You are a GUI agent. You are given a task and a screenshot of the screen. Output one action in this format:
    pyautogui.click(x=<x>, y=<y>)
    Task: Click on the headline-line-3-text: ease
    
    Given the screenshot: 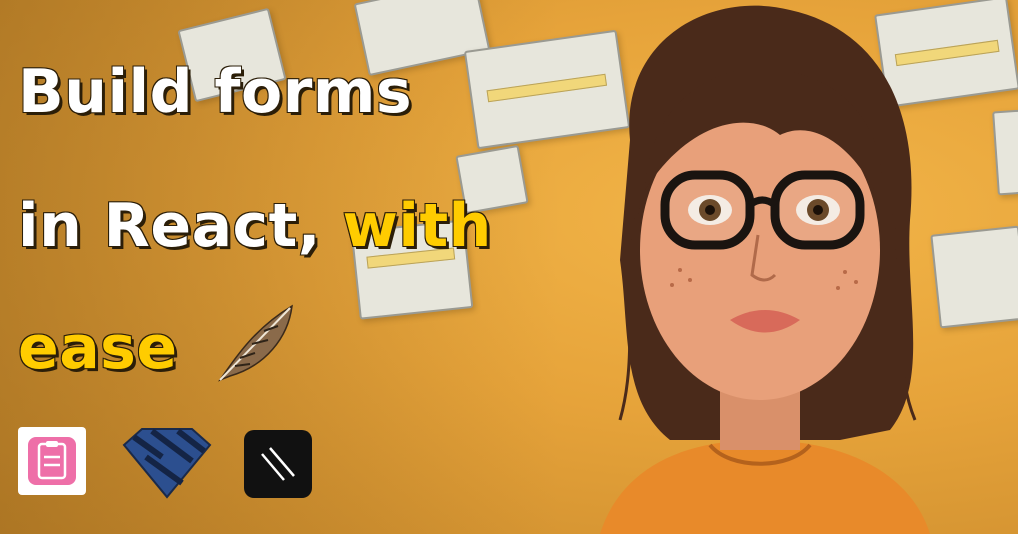 What is the action you would take?
    pyautogui.click(x=97, y=348)
    